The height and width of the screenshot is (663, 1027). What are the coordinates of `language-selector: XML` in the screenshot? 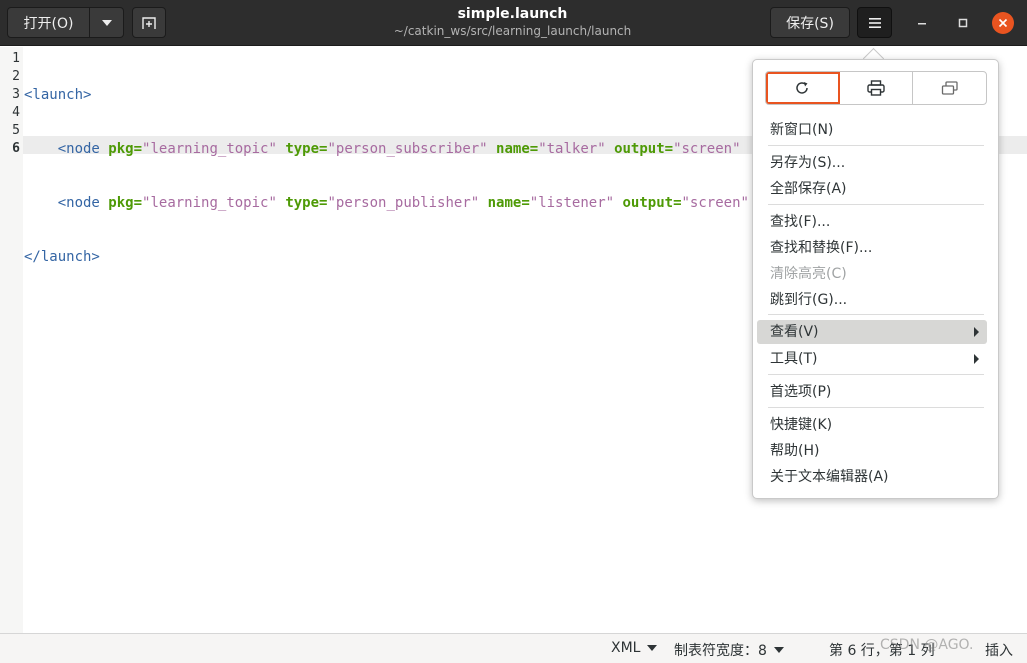 It's located at (634, 648).